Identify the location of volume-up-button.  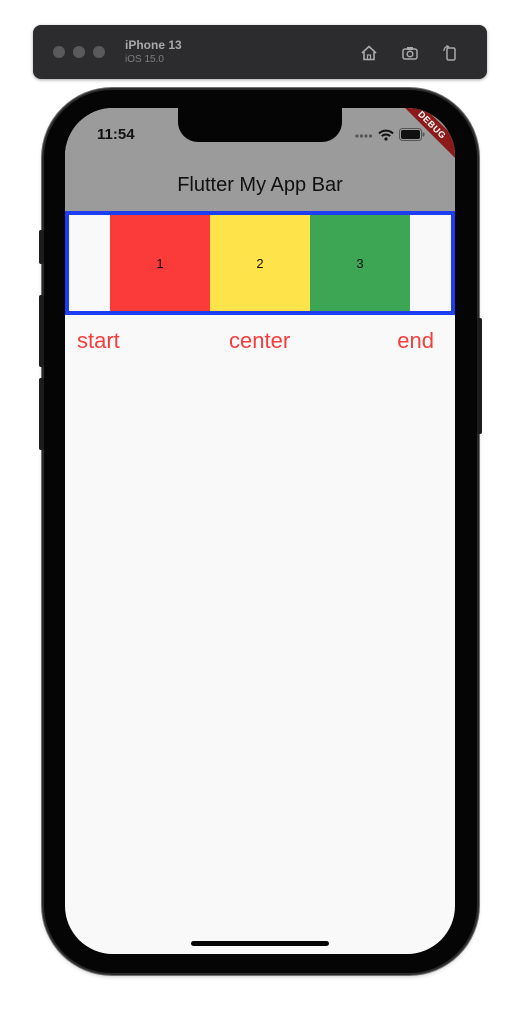
(41, 331).